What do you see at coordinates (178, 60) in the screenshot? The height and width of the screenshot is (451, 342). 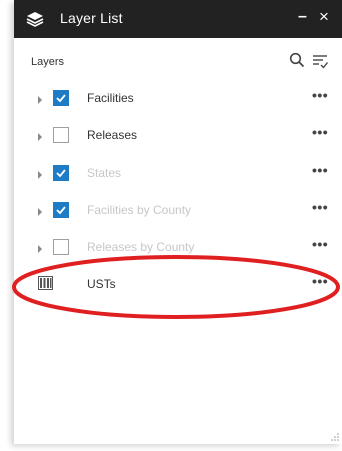 I see `layers-header: Layers` at bounding box center [178, 60].